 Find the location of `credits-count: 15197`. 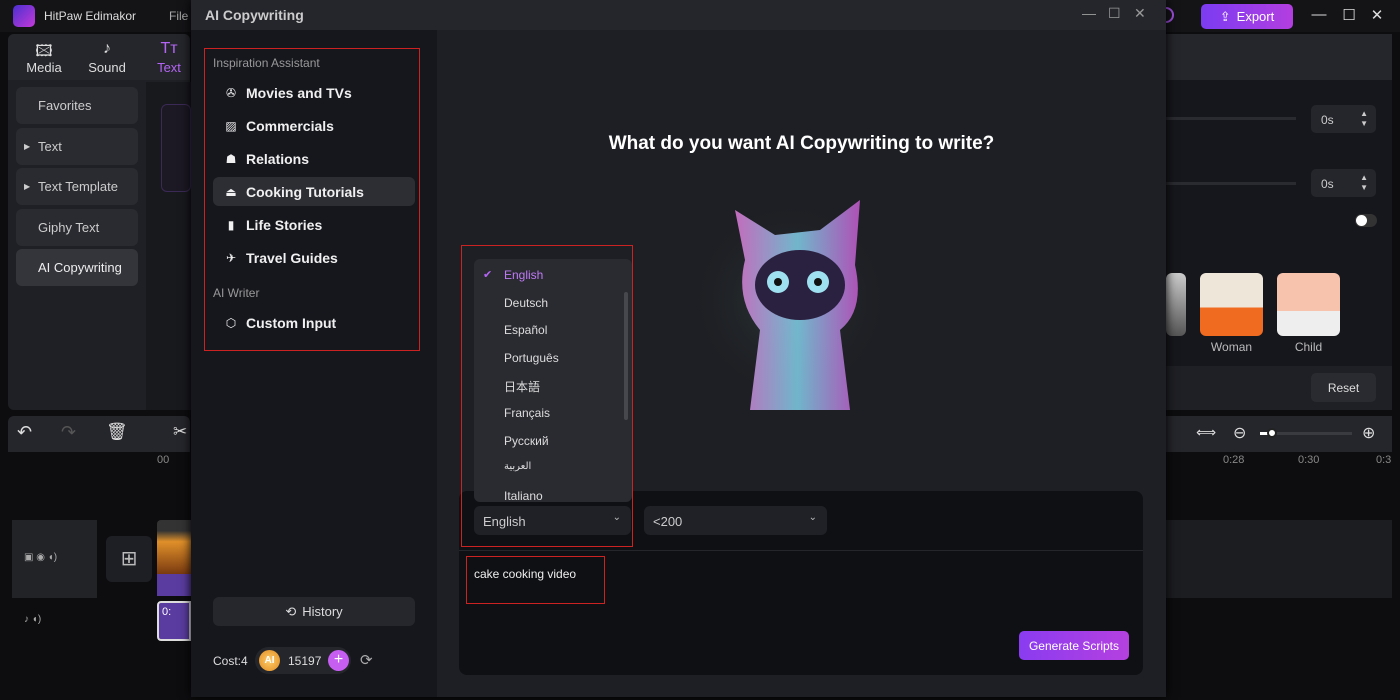

credits-count: 15197 is located at coordinates (305, 661).